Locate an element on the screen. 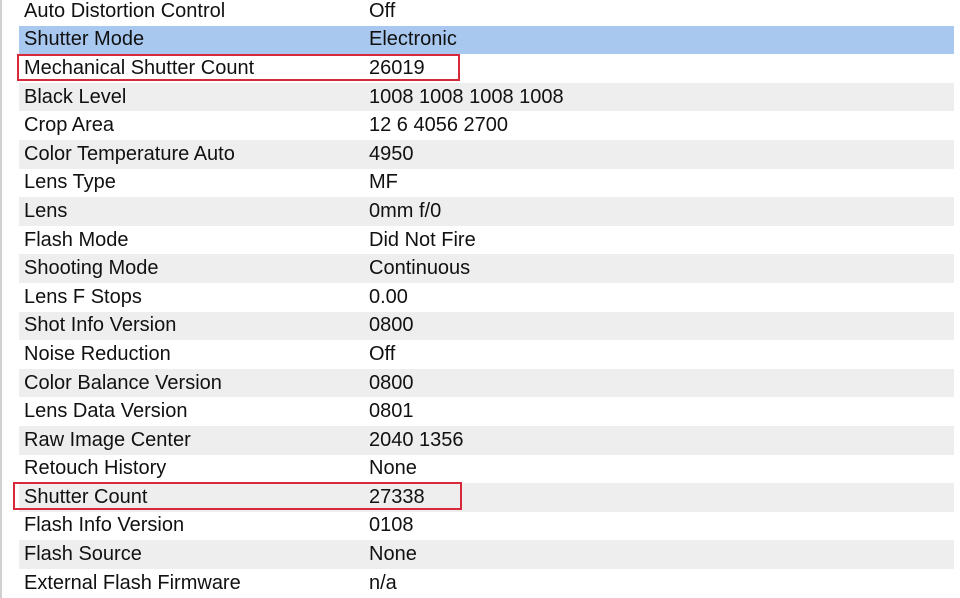 The image size is (960, 598). table-row: Noise Reduction Off is located at coordinates (486, 354).